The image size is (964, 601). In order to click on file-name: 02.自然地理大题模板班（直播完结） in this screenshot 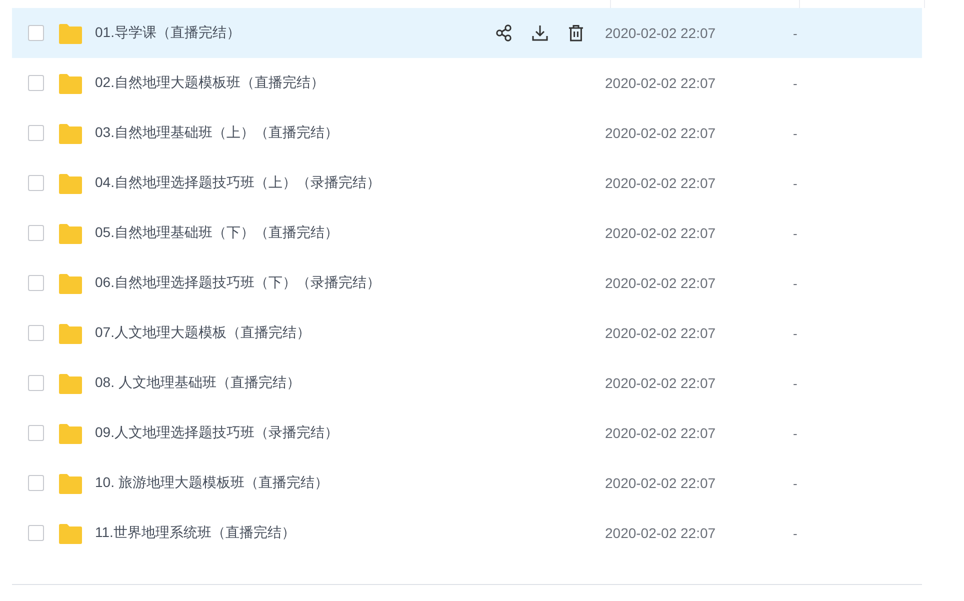, I will do `click(295, 83)`.